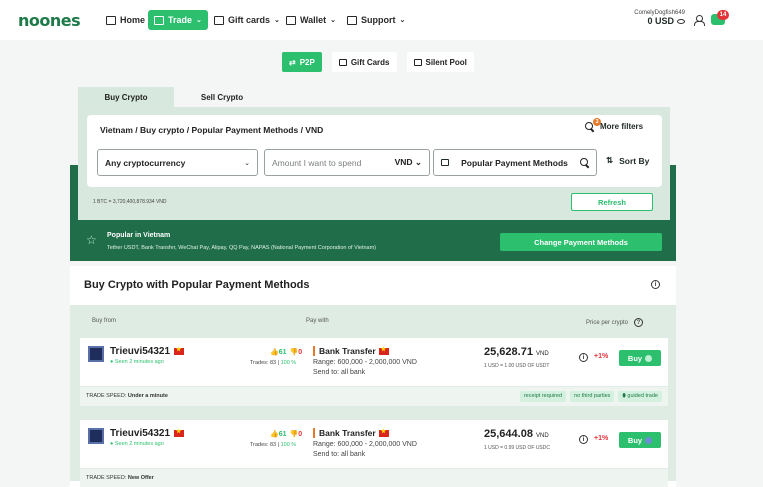  Describe the element at coordinates (126, 97) in the screenshot. I see `tab-buy-crypto: Buy Crypto` at that location.